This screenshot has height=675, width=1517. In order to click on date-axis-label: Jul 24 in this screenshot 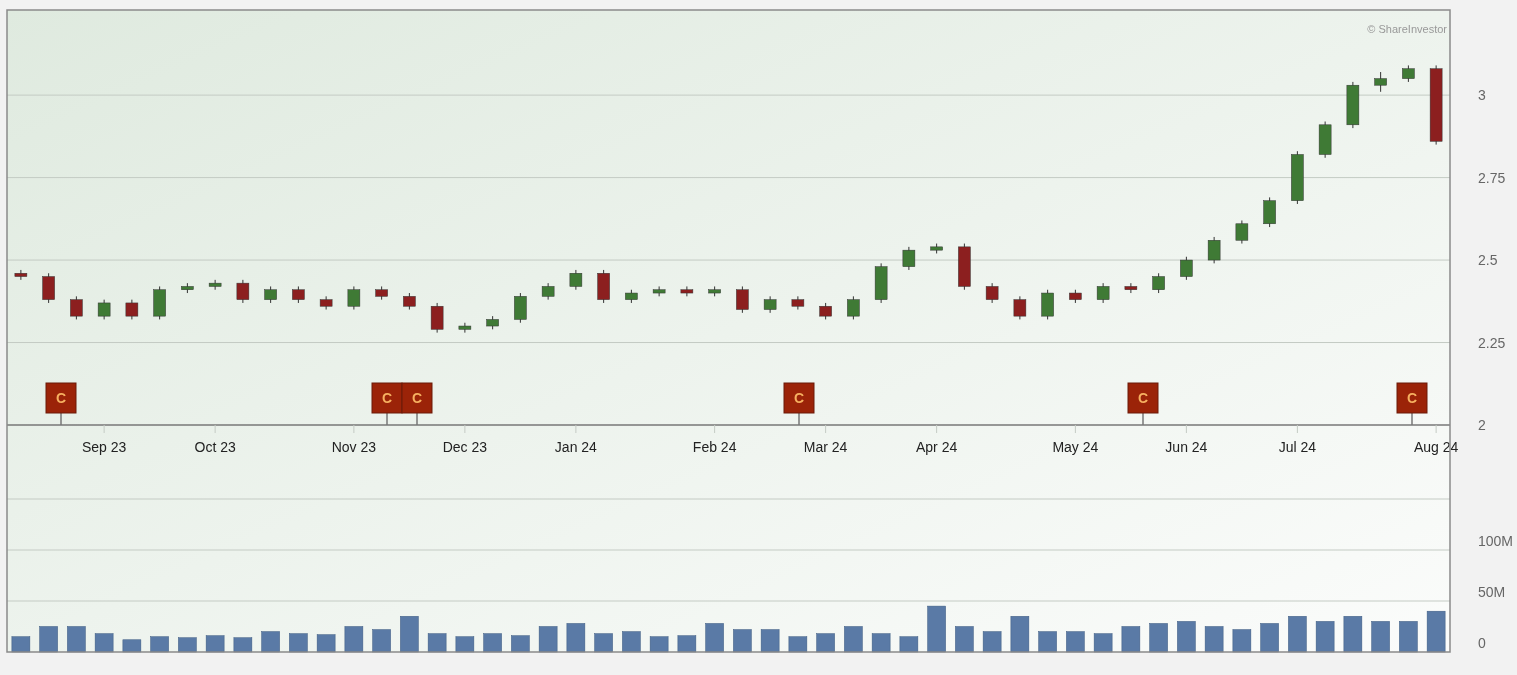, I will do `click(1297, 447)`.